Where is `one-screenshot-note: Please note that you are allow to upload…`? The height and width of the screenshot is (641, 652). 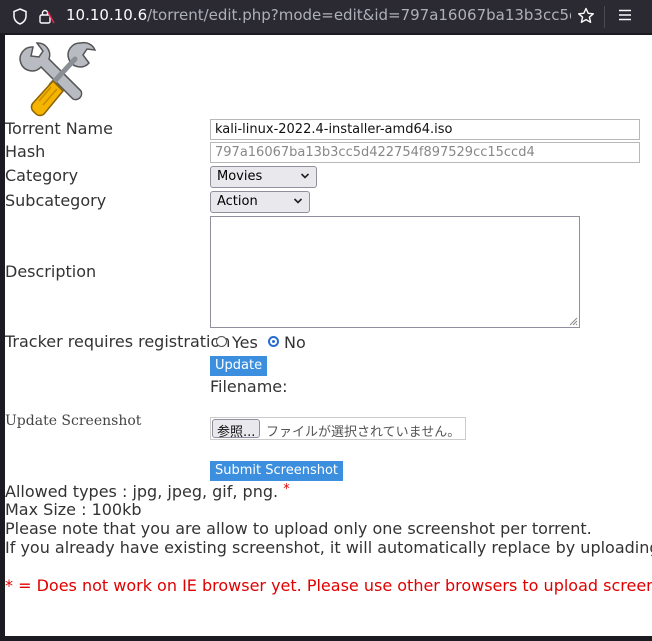 one-screenshot-note: Please note that you are allow to upload… is located at coordinates (298, 528).